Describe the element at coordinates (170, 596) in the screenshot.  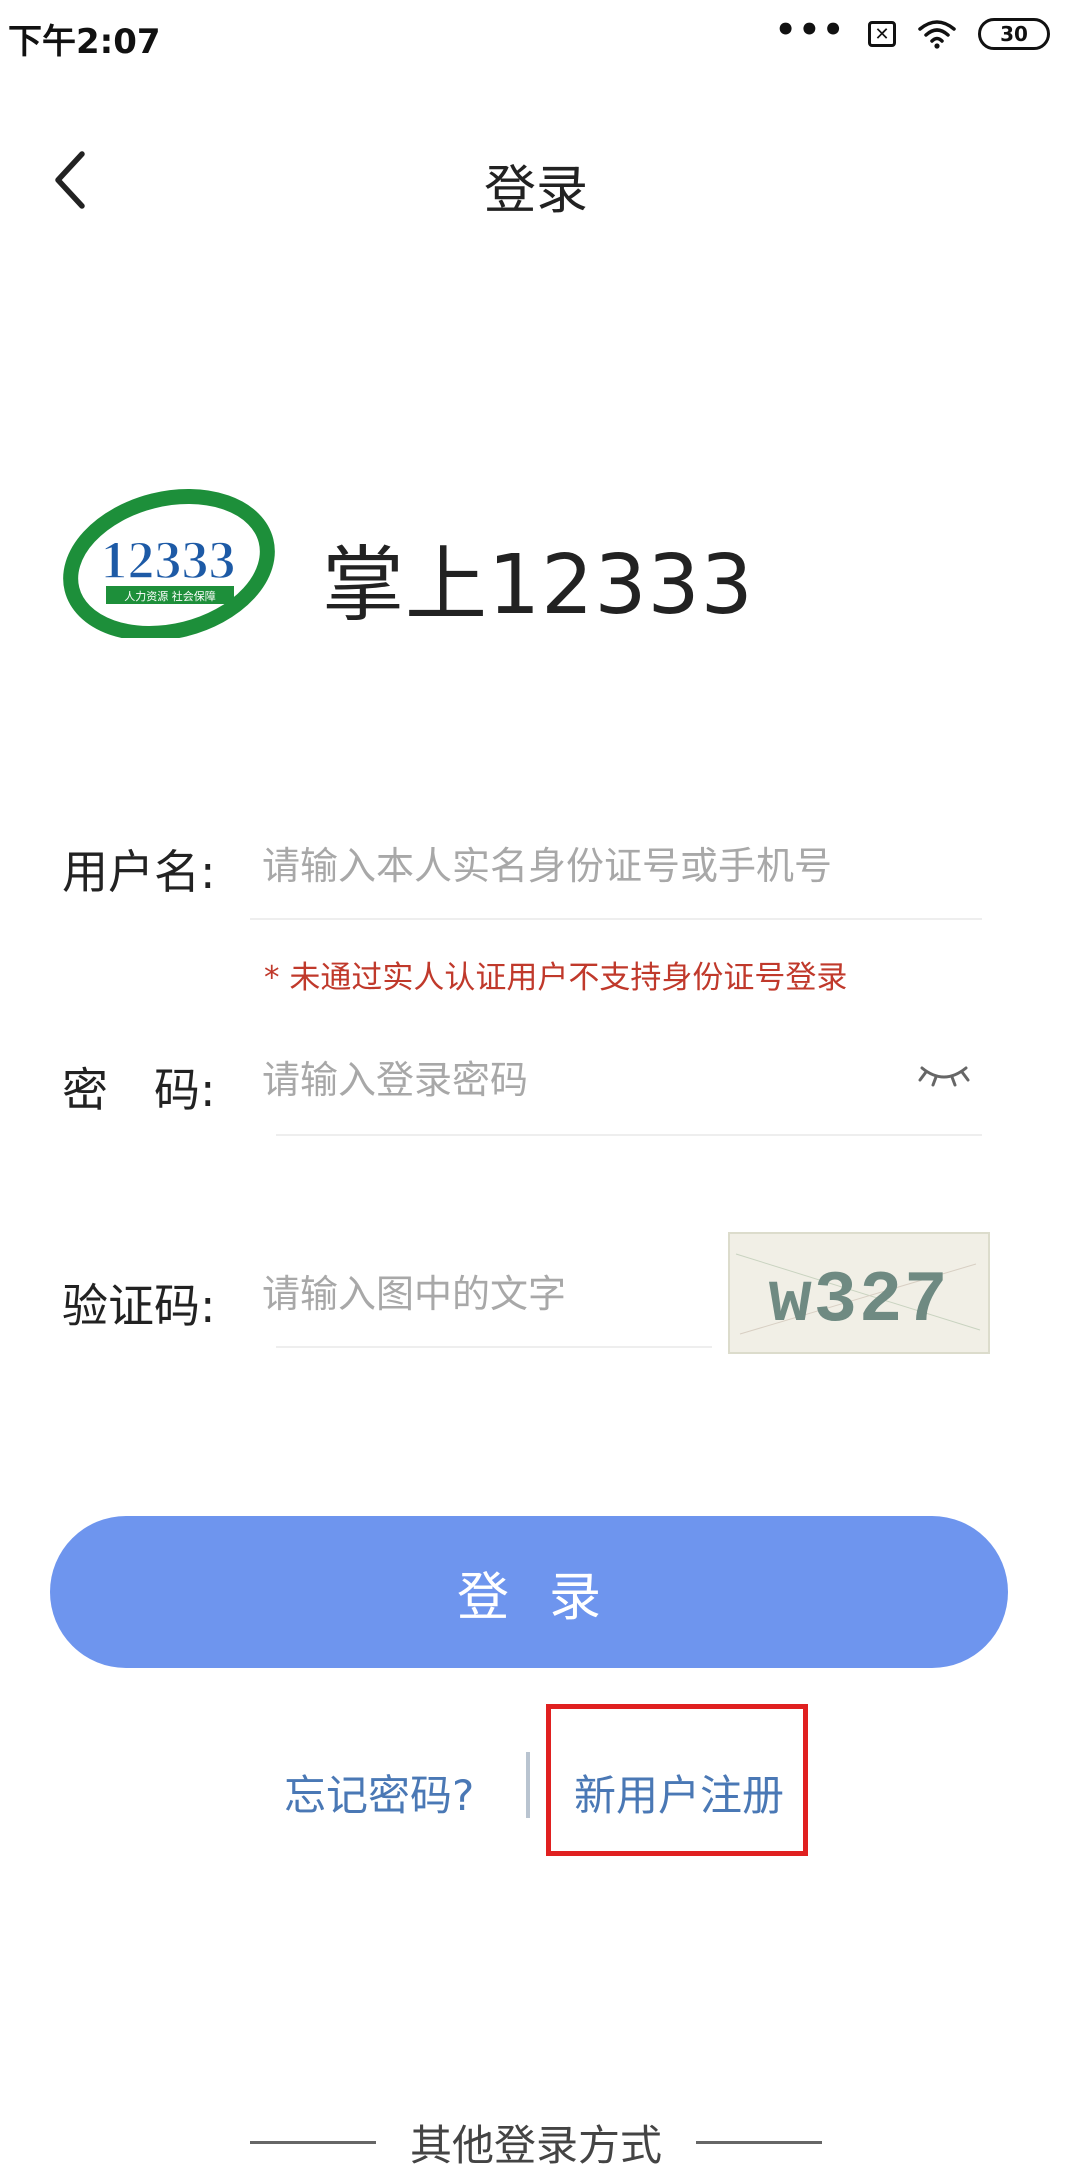
I see `logo-subtext: 人力资源 社会保障` at that location.